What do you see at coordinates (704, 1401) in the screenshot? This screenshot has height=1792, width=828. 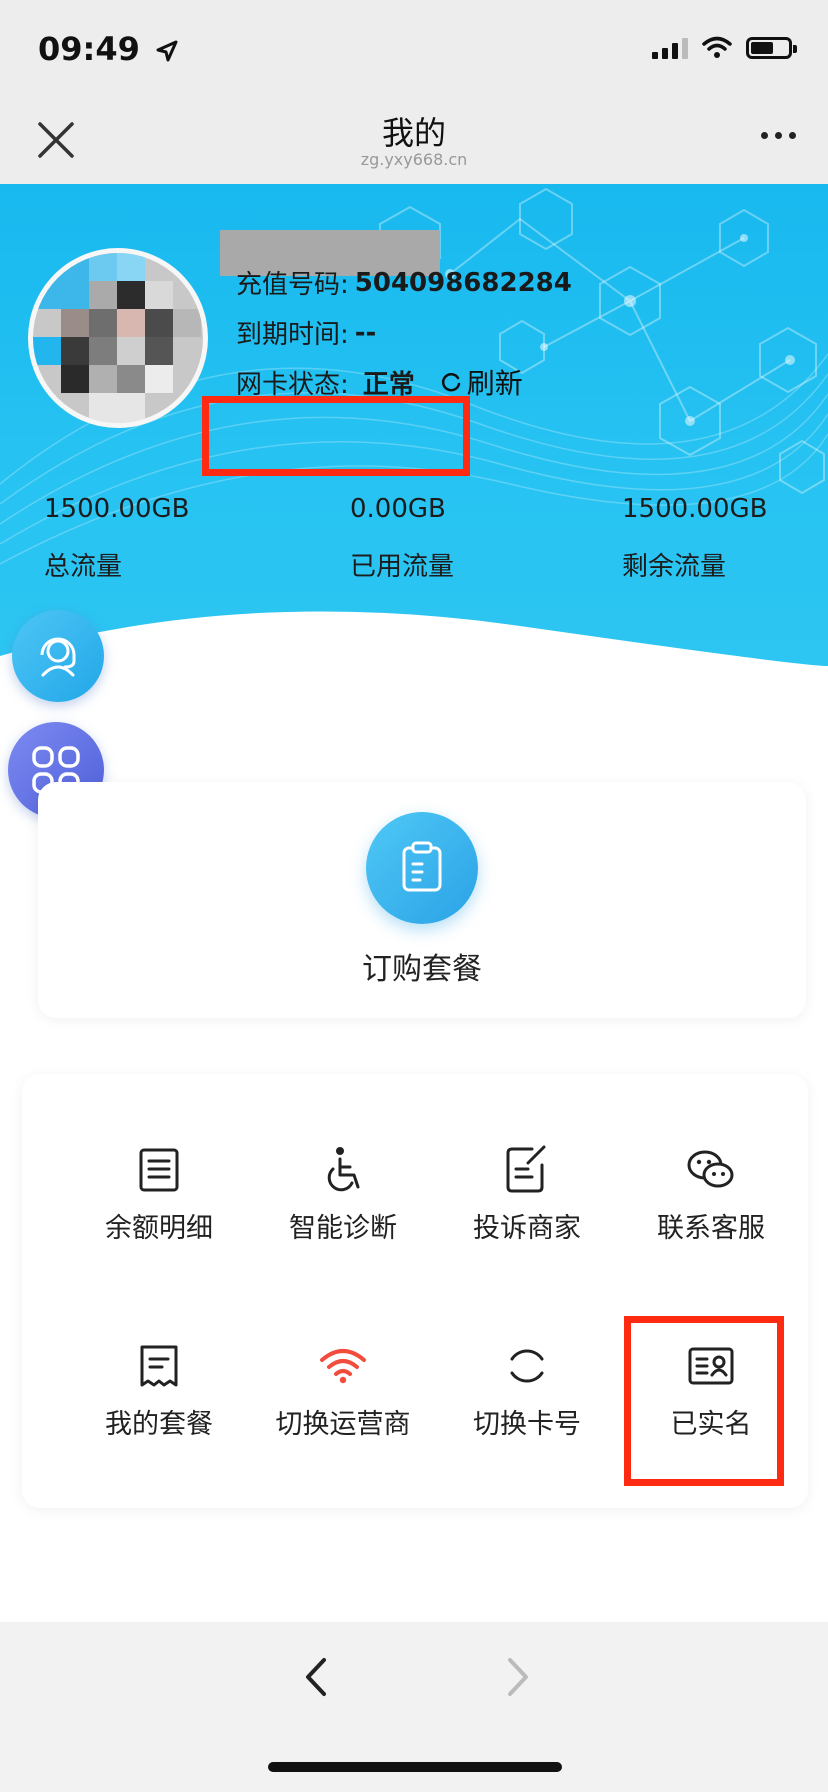 I see `real-name-highlight` at bounding box center [704, 1401].